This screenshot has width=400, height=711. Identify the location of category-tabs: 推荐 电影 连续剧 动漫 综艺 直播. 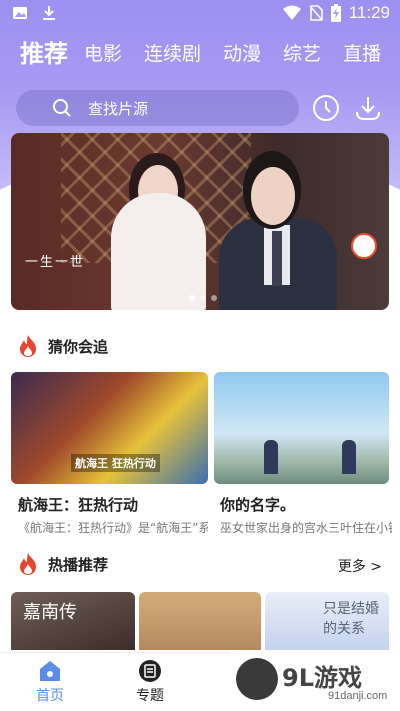
(210, 56).